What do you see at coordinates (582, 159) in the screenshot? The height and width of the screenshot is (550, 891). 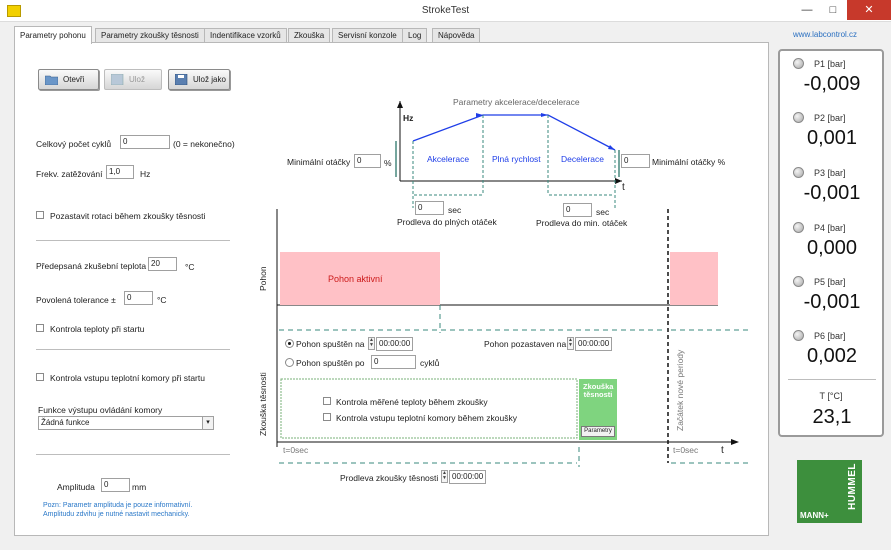 I see `decel-label: Decelerace` at bounding box center [582, 159].